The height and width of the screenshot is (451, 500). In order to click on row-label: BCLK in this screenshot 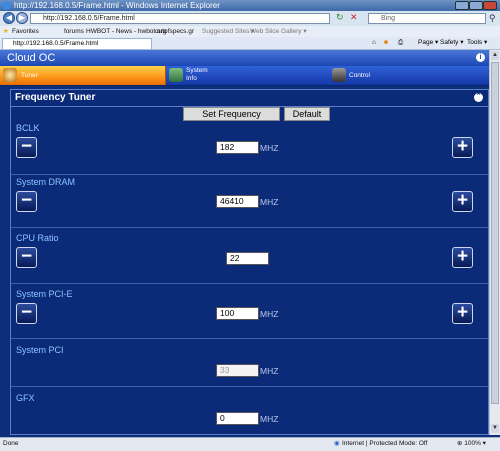, I will do `click(28, 128)`.